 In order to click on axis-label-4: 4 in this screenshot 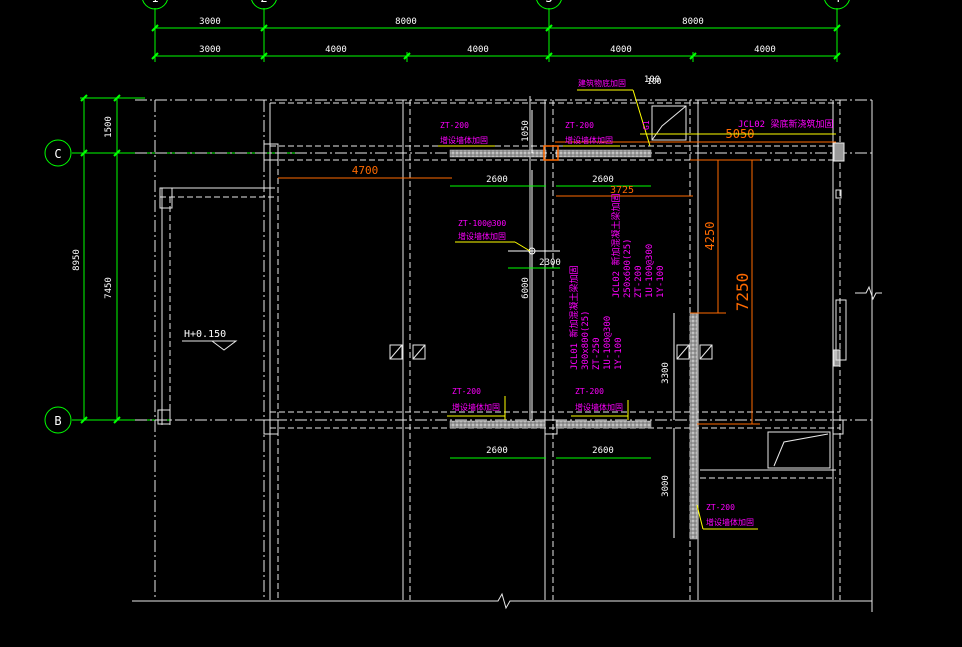, I will do `click(836, 2)`.